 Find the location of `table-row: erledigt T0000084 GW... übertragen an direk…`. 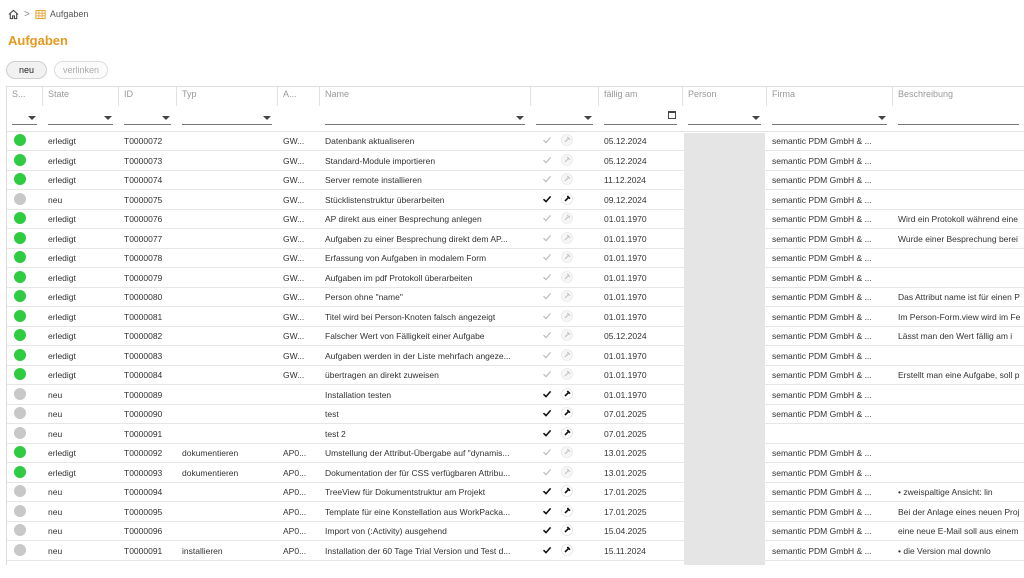

table-row: erledigt T0000084 GW... übertragen an direk… is located at coordinates (515, 375).